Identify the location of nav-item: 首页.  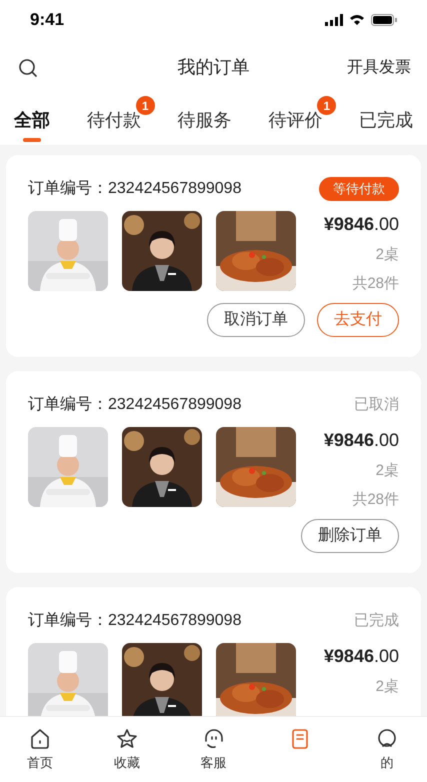
(40, 749).